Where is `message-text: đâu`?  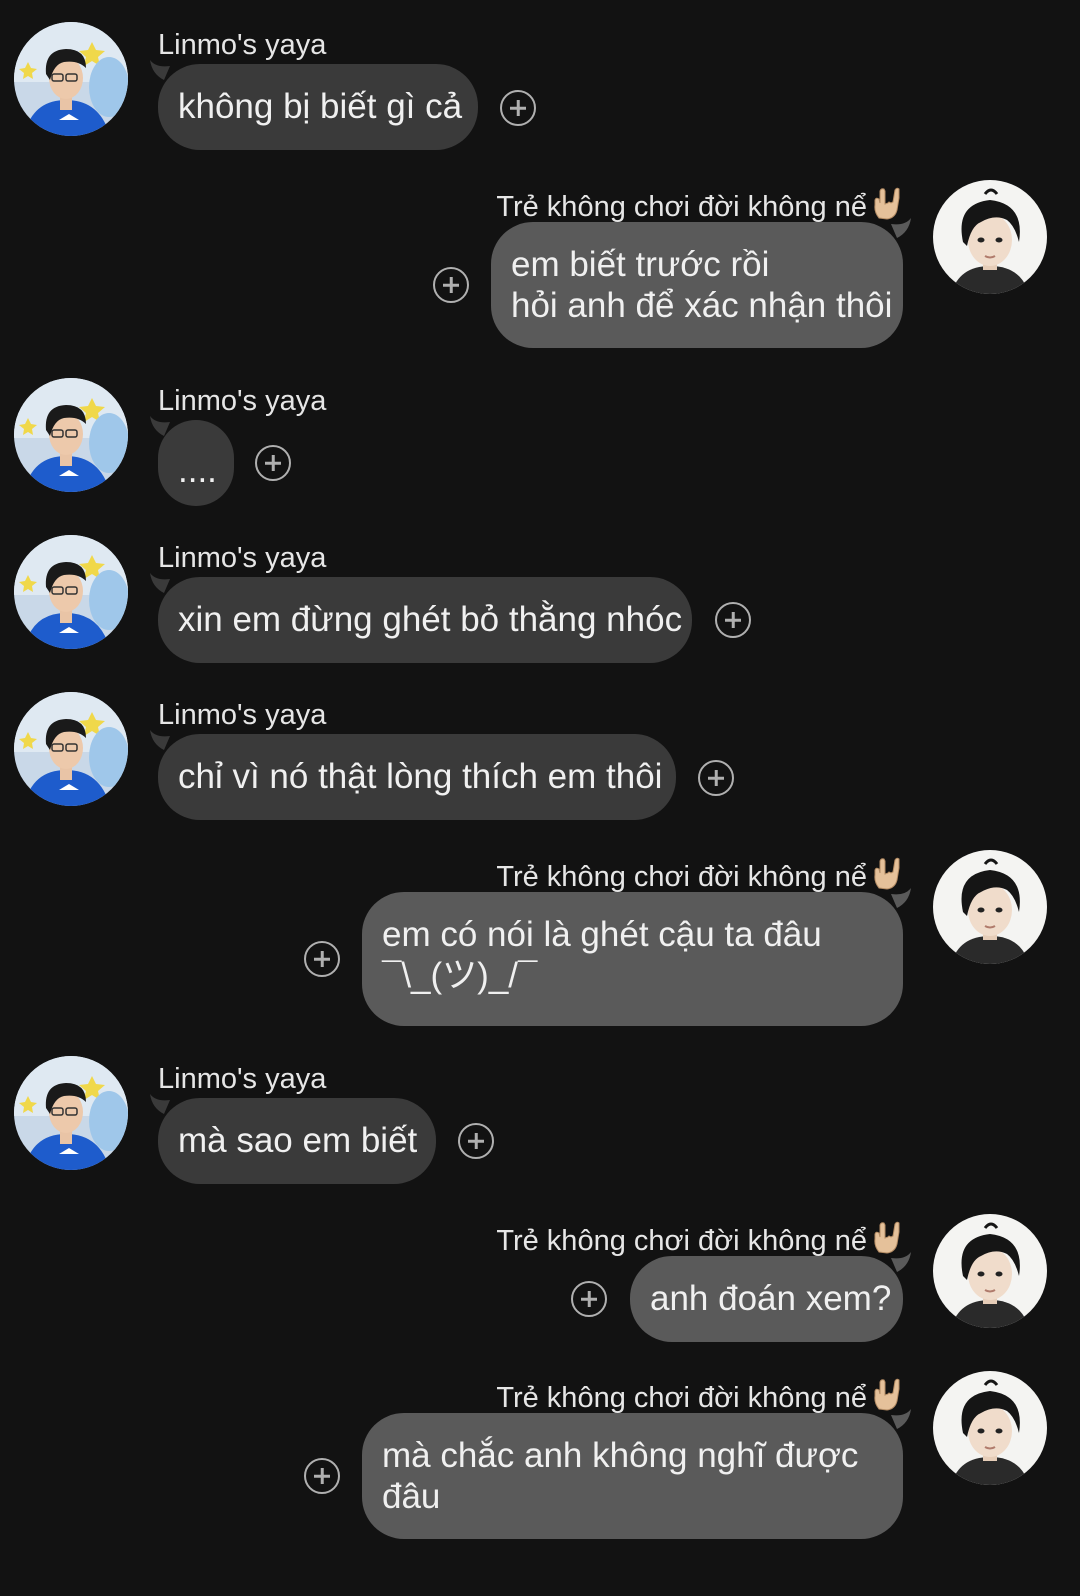
message-text: đâu is located at coordinates (411, 1496).